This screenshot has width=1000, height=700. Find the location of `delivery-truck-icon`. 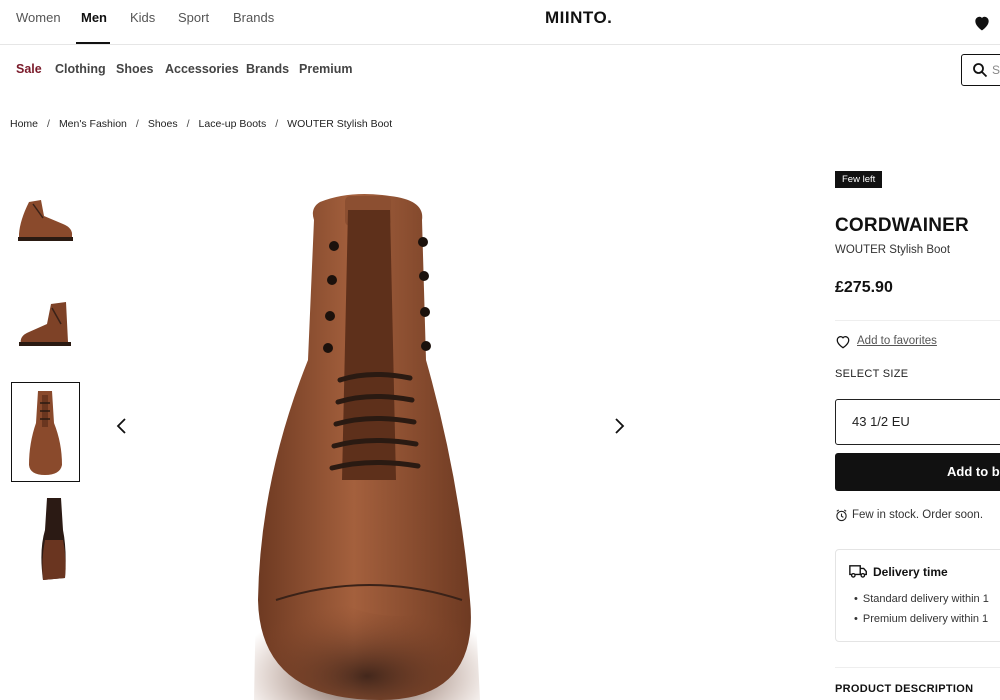

delivery-truck-icon is located at coordinates (858, 571).